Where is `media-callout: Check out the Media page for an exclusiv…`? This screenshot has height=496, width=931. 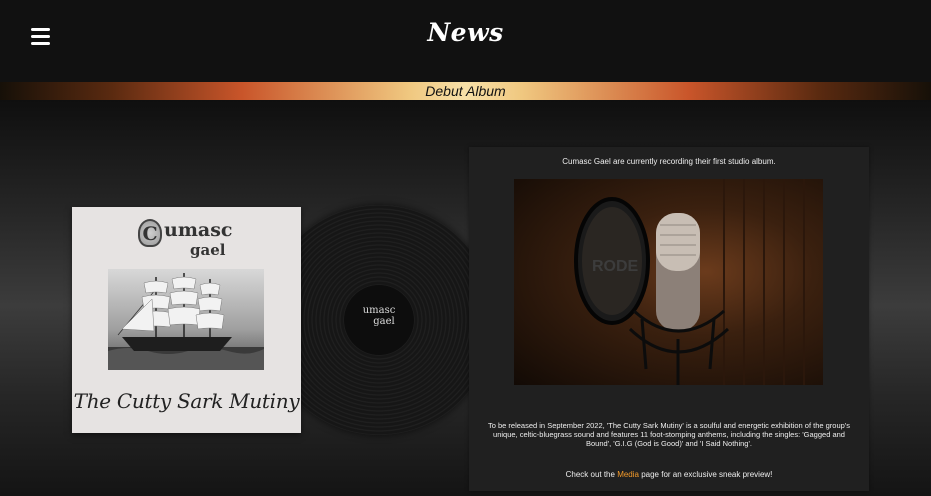 media-callout: Check out the Media page for an exclusiv… is located at coordinates (669, 474).